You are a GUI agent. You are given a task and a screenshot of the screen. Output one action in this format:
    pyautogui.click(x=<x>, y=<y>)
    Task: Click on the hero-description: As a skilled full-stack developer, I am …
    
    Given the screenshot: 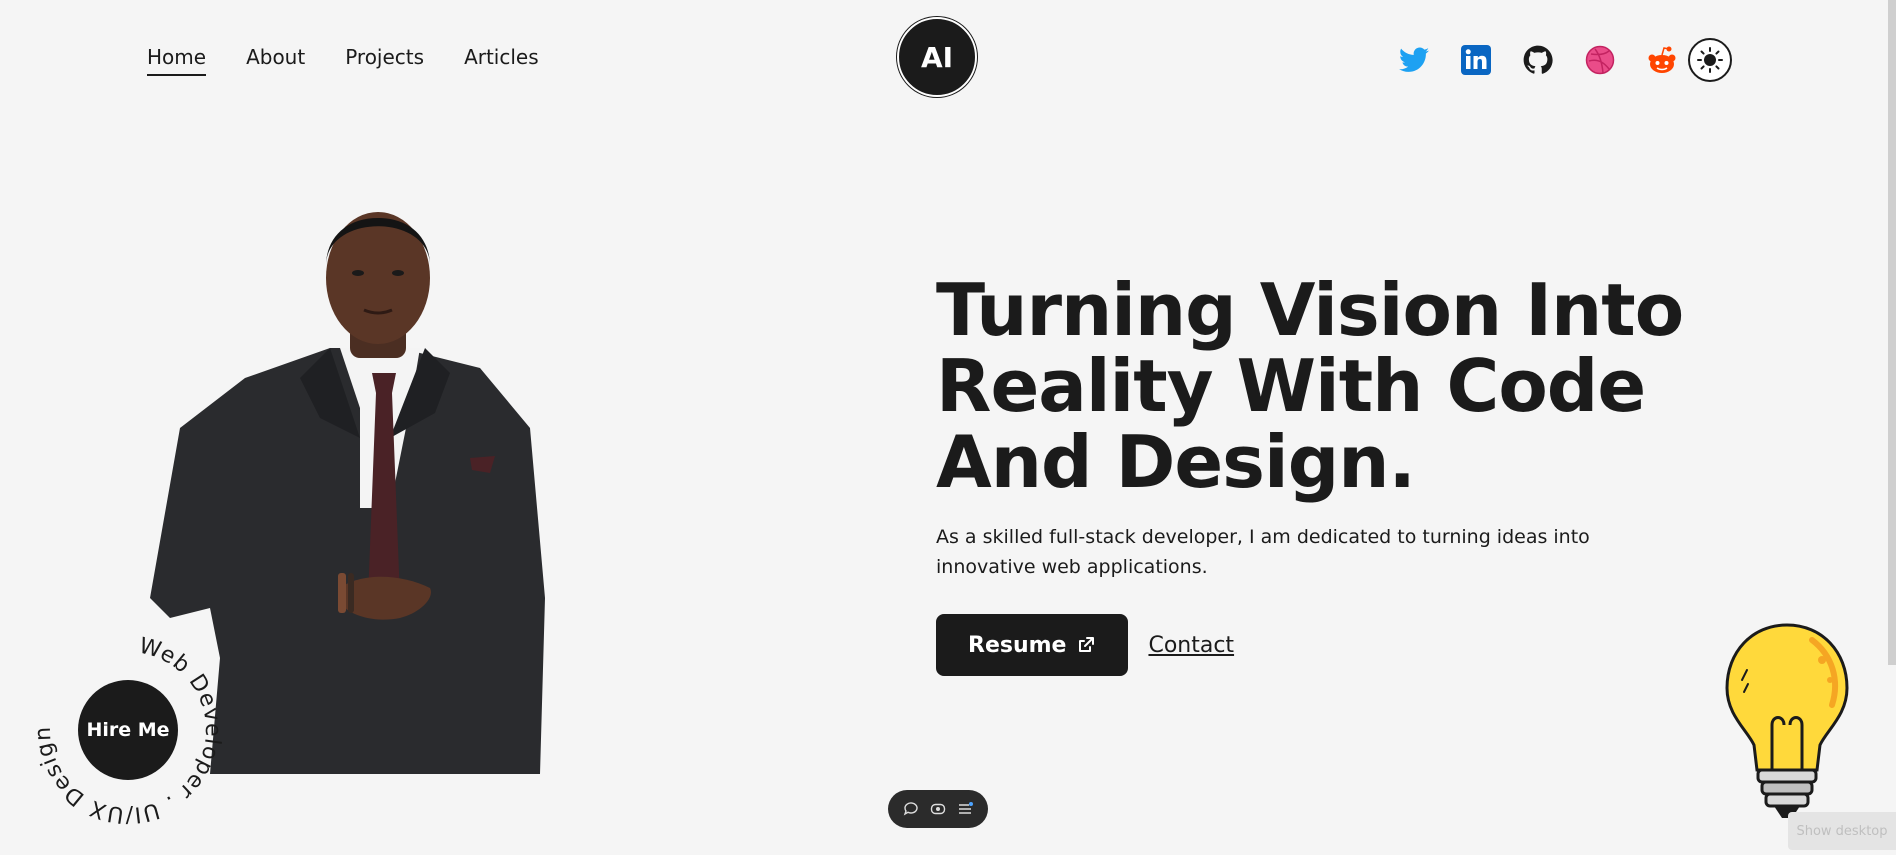 What is the action you would take?
    pyautogui.click(x=1263, y=552)
    